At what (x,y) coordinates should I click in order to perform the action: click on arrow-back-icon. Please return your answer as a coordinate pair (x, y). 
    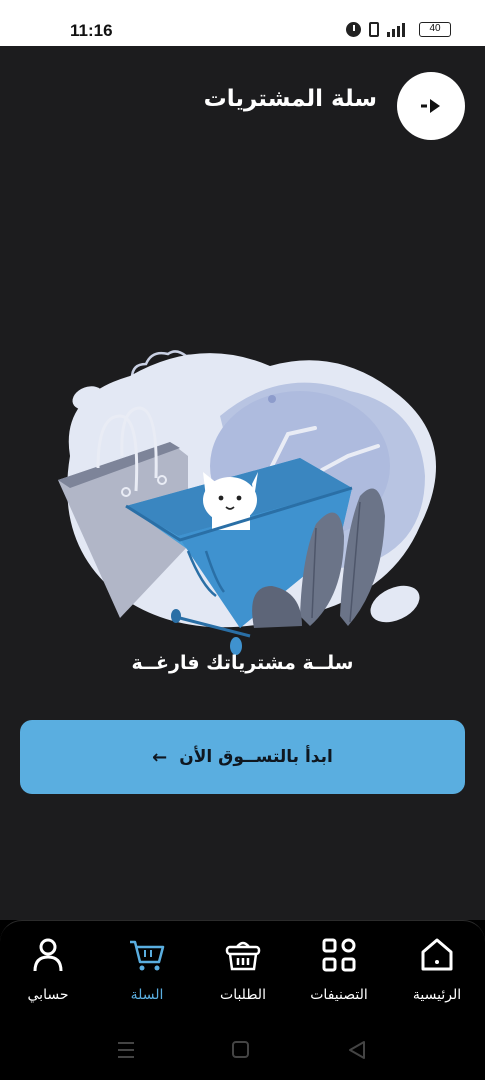
    Looking at the image, I should click on (430, 106).